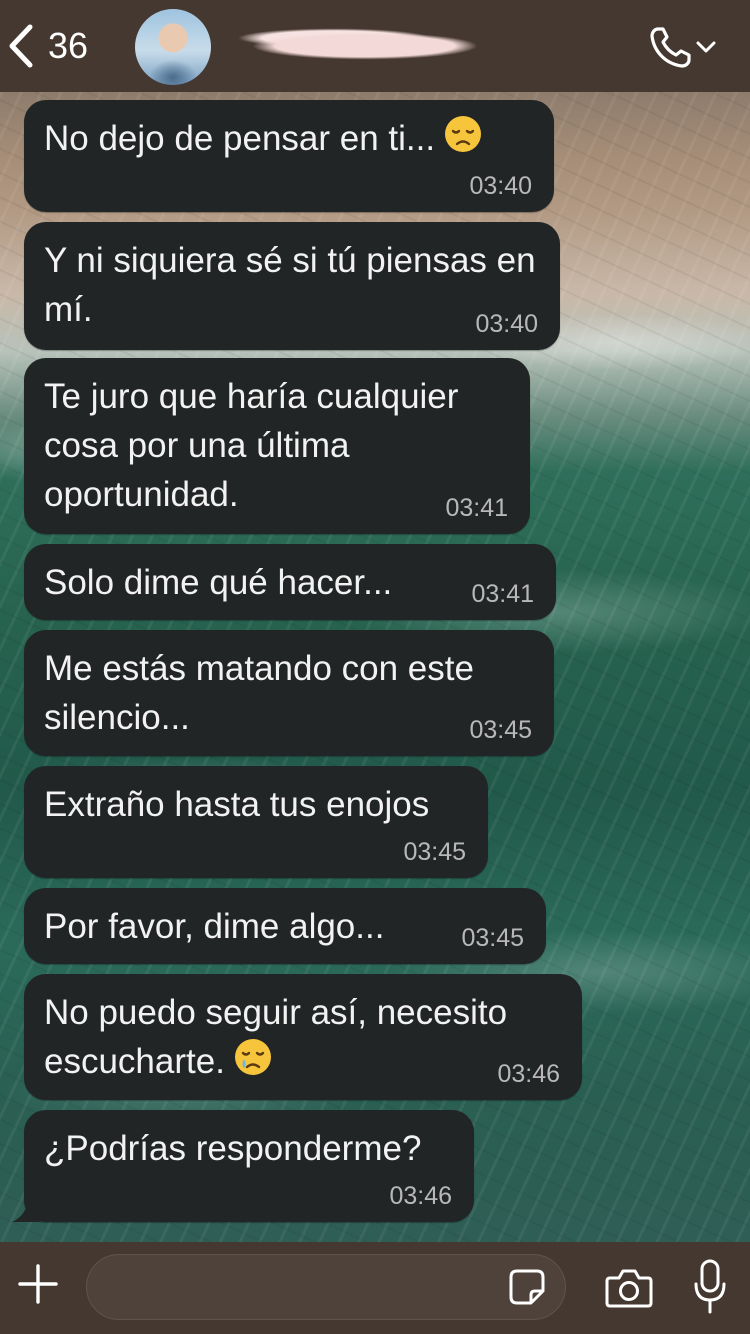  I want to click on message-text: ¿Podrías responderme?, so click(233, 1148).